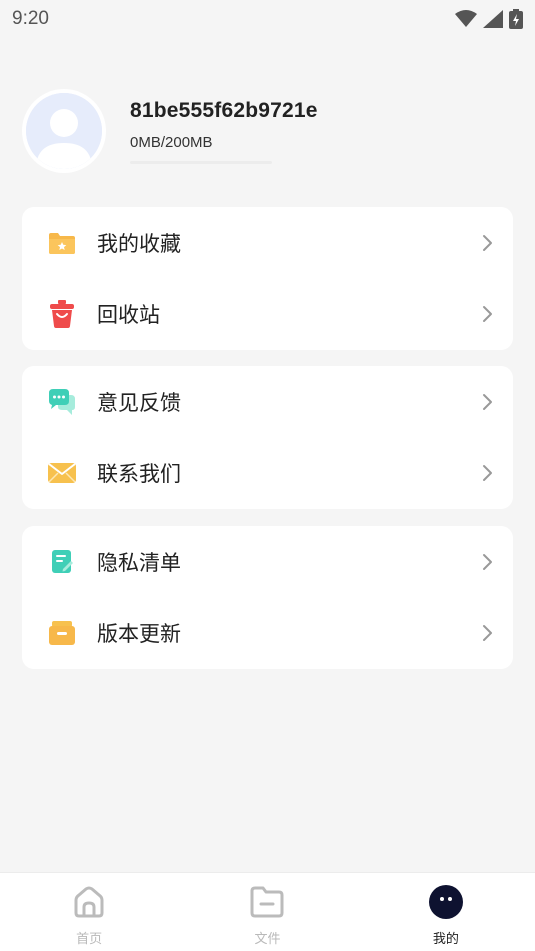 This screenshot has height=951, width=535. Describe the element at coordinates (89, 902) in the screenshot. I see `home-icon` at that location.